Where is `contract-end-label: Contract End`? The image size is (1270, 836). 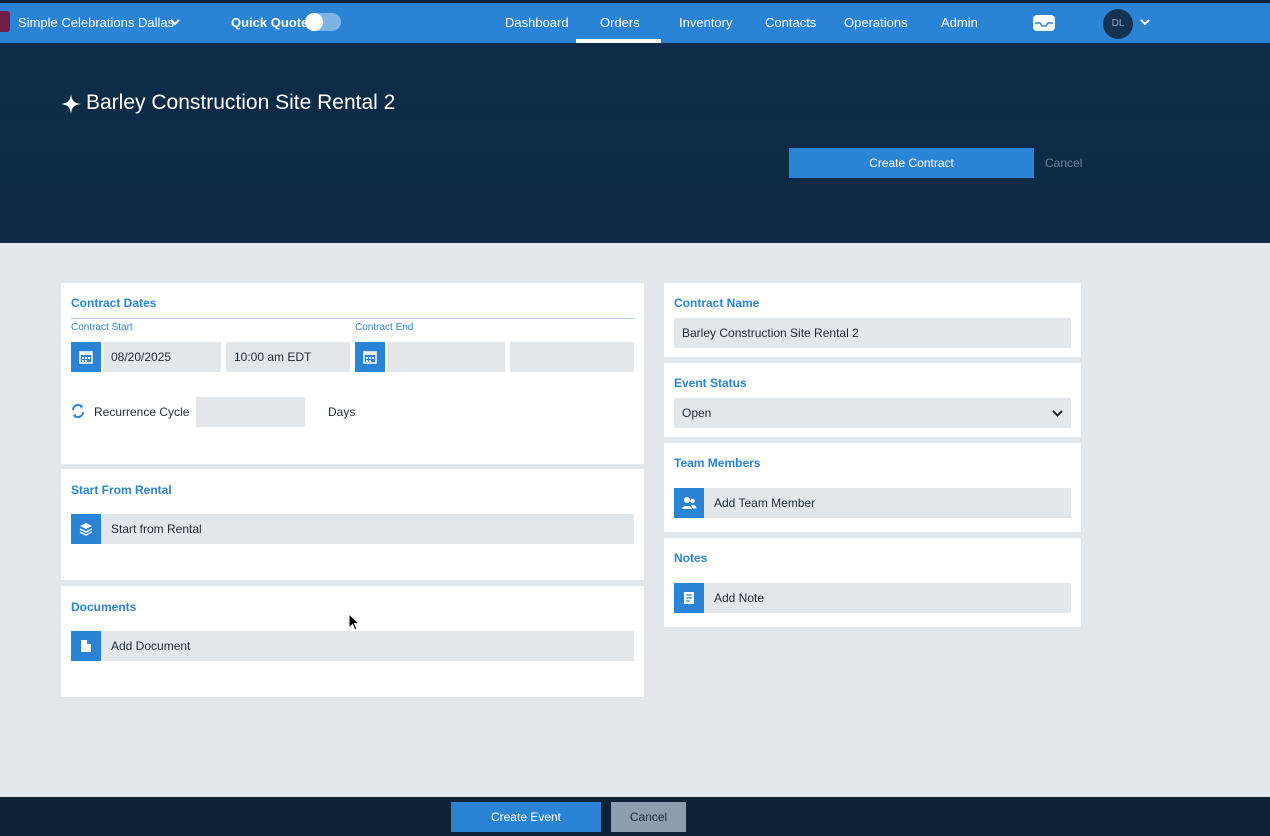
contract-end-label: Contract End is located at coordinates (384, 327).